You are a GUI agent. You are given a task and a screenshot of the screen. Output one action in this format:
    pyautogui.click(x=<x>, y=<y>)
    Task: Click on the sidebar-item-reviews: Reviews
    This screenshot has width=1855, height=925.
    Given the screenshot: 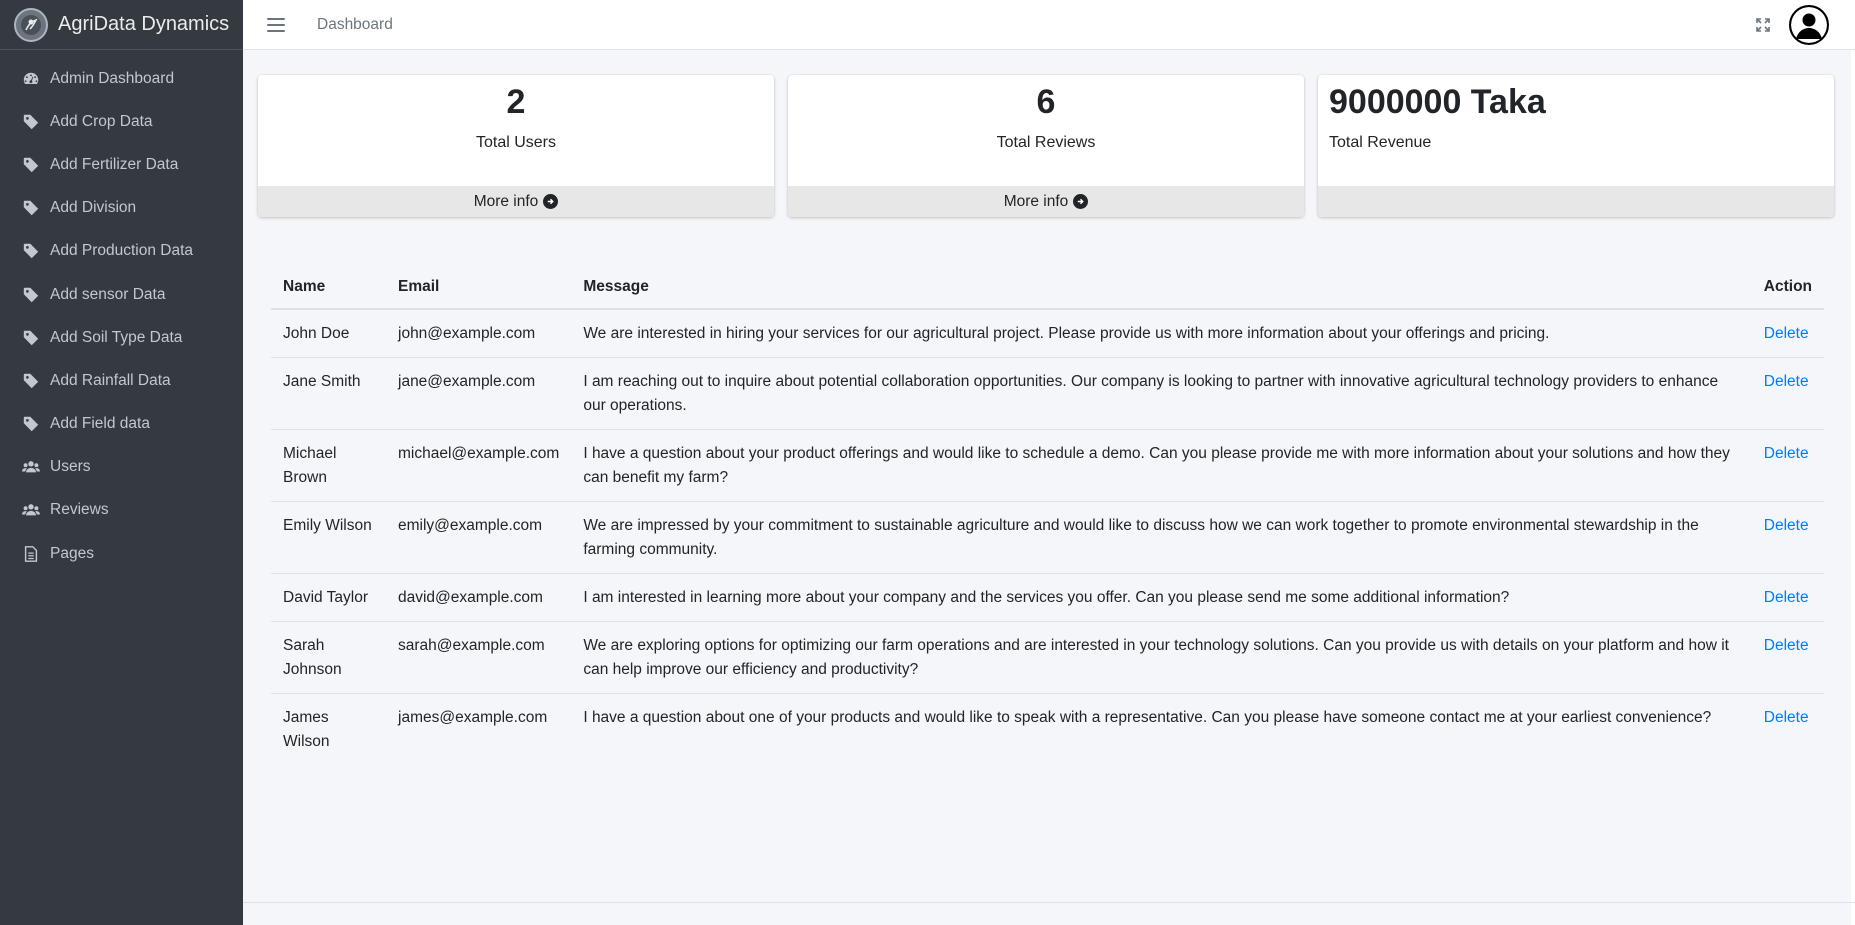 What is the action you would take?
    pyautogui.click(x=121, y=510)
    